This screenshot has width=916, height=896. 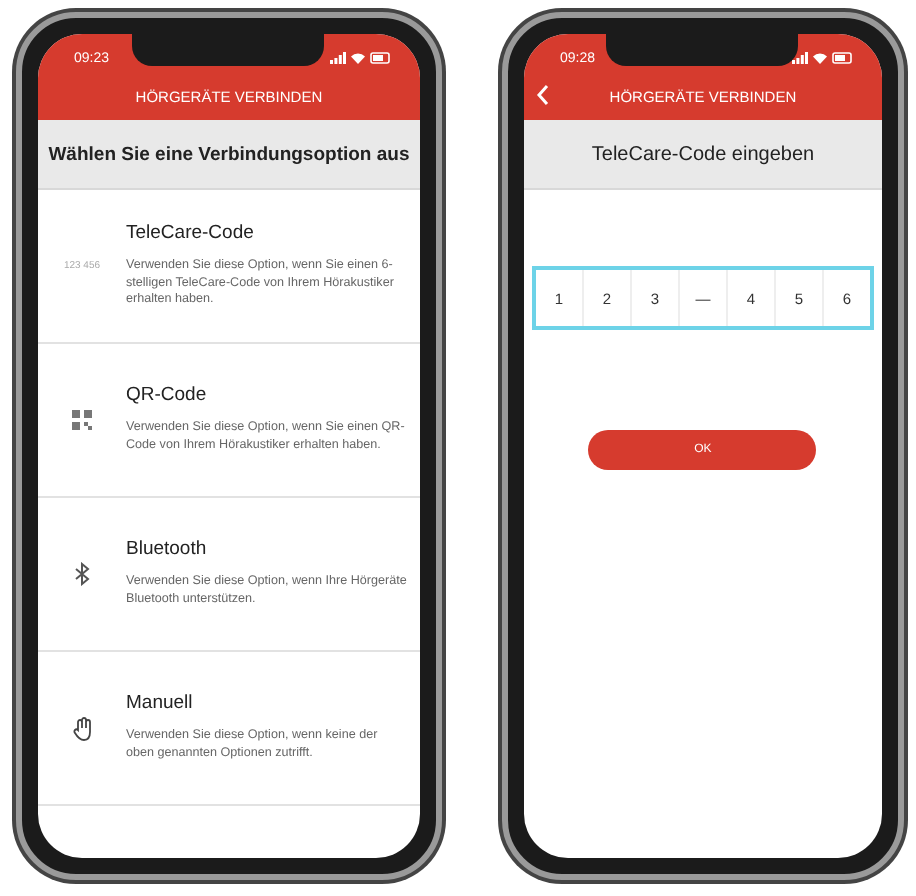 What do you see at coordinates (82, 574) in the screenshot?
I see `bluetooth-icon` at bounding box center [82, 574].